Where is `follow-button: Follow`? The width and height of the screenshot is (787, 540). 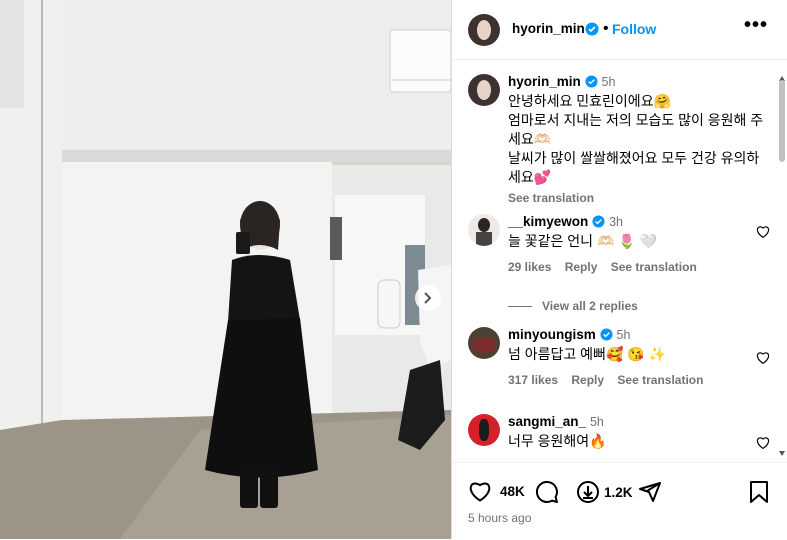
follow-button: Follow is located at coordinates (634, 29).